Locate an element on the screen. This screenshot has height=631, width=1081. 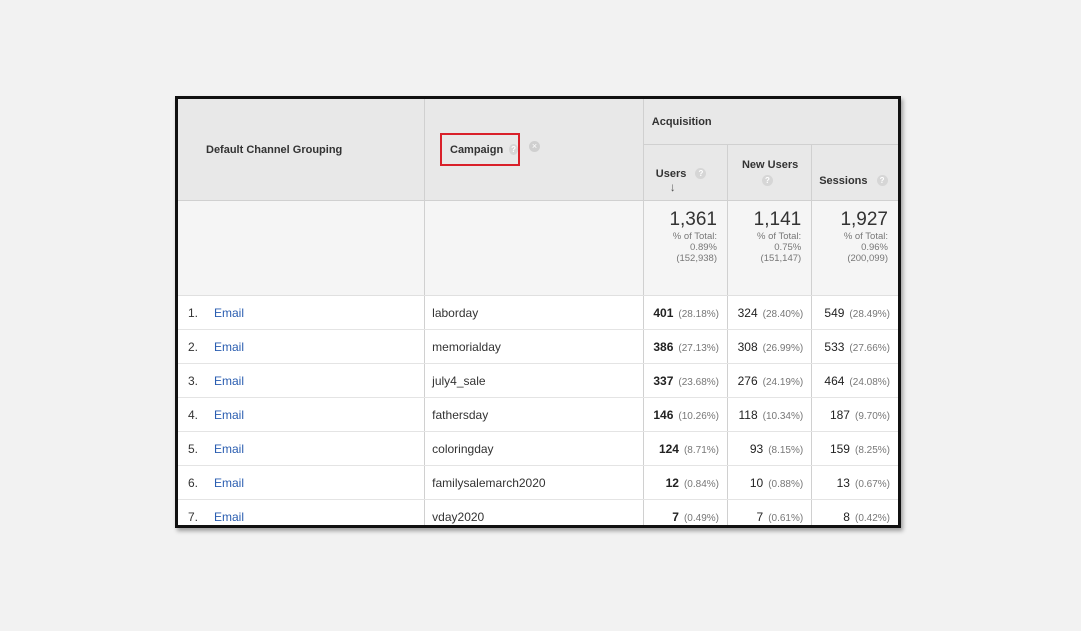
campaign-cell: fathersday is located at coordinates (534, 414).